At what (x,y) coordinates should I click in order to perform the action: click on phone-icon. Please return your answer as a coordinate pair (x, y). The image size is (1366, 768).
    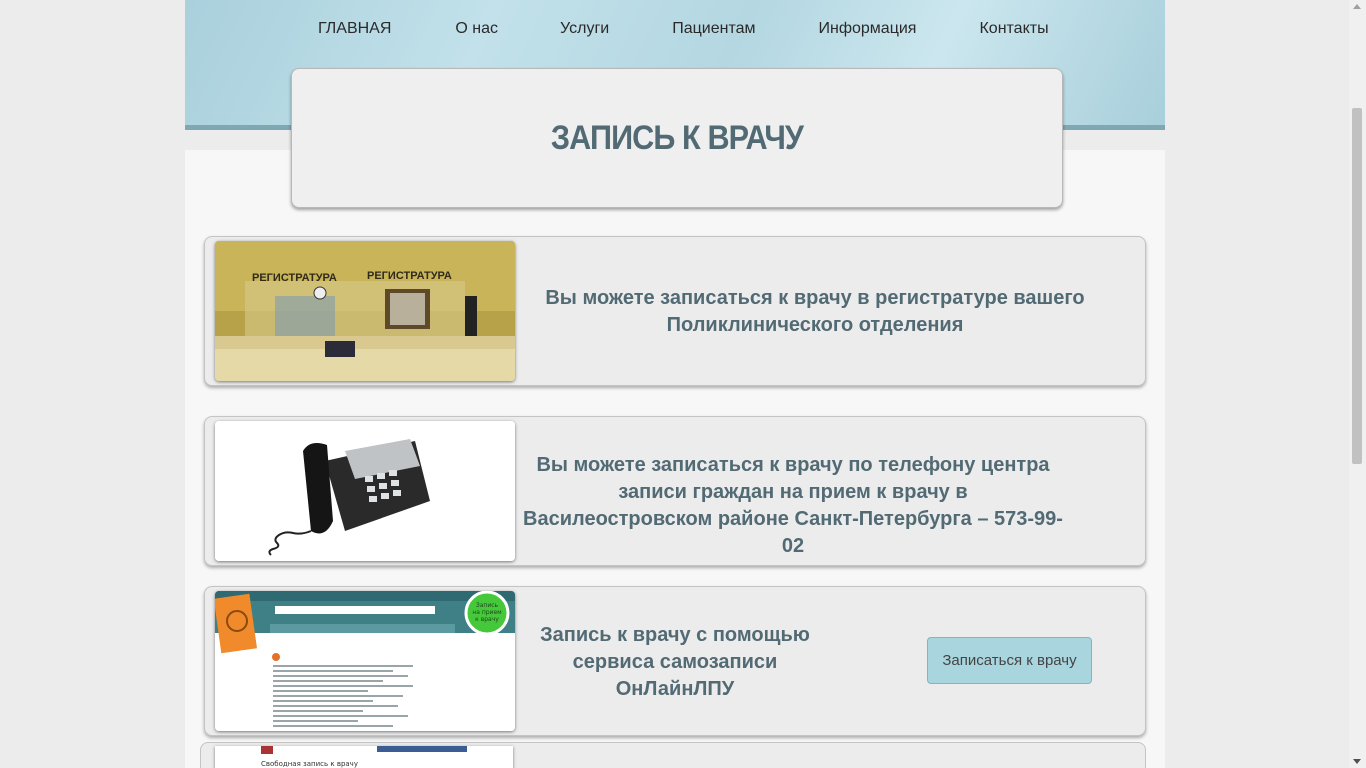
    Looking at the image, I should click on (365, 491).